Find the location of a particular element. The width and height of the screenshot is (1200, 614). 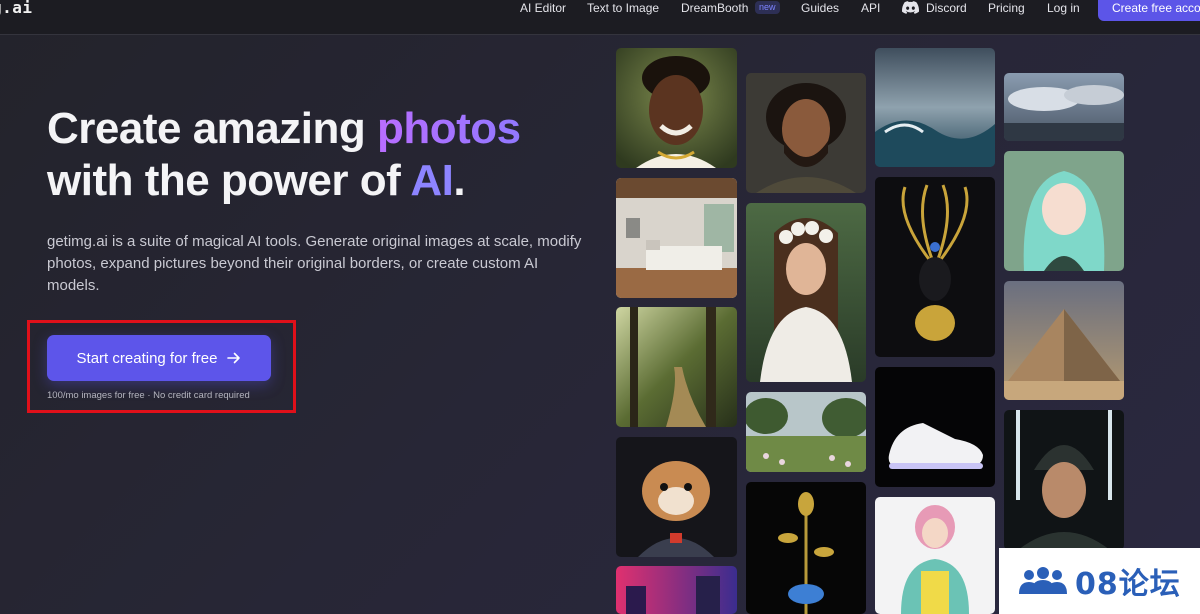

gallery-tile-bedroom-interior is located at coordinates (676, 238).